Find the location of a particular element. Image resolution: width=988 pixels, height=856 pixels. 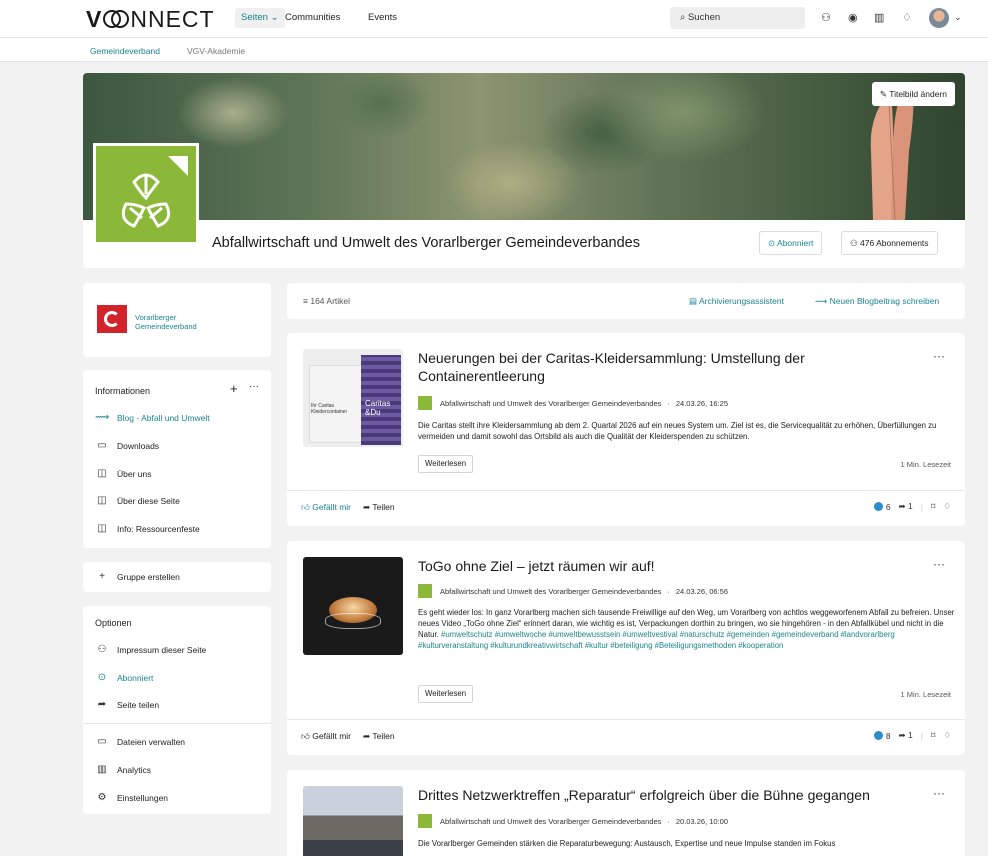

archive-icon: ▤ is located at coordinates (693, 301).